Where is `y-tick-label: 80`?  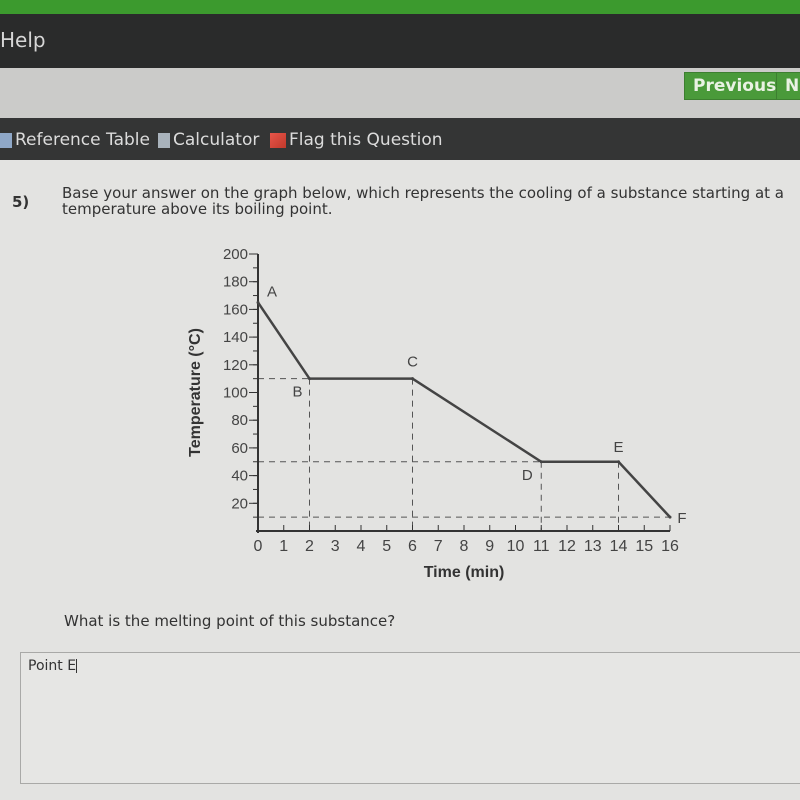
y-tick-label: 80 is located at coordinates (239, 420).